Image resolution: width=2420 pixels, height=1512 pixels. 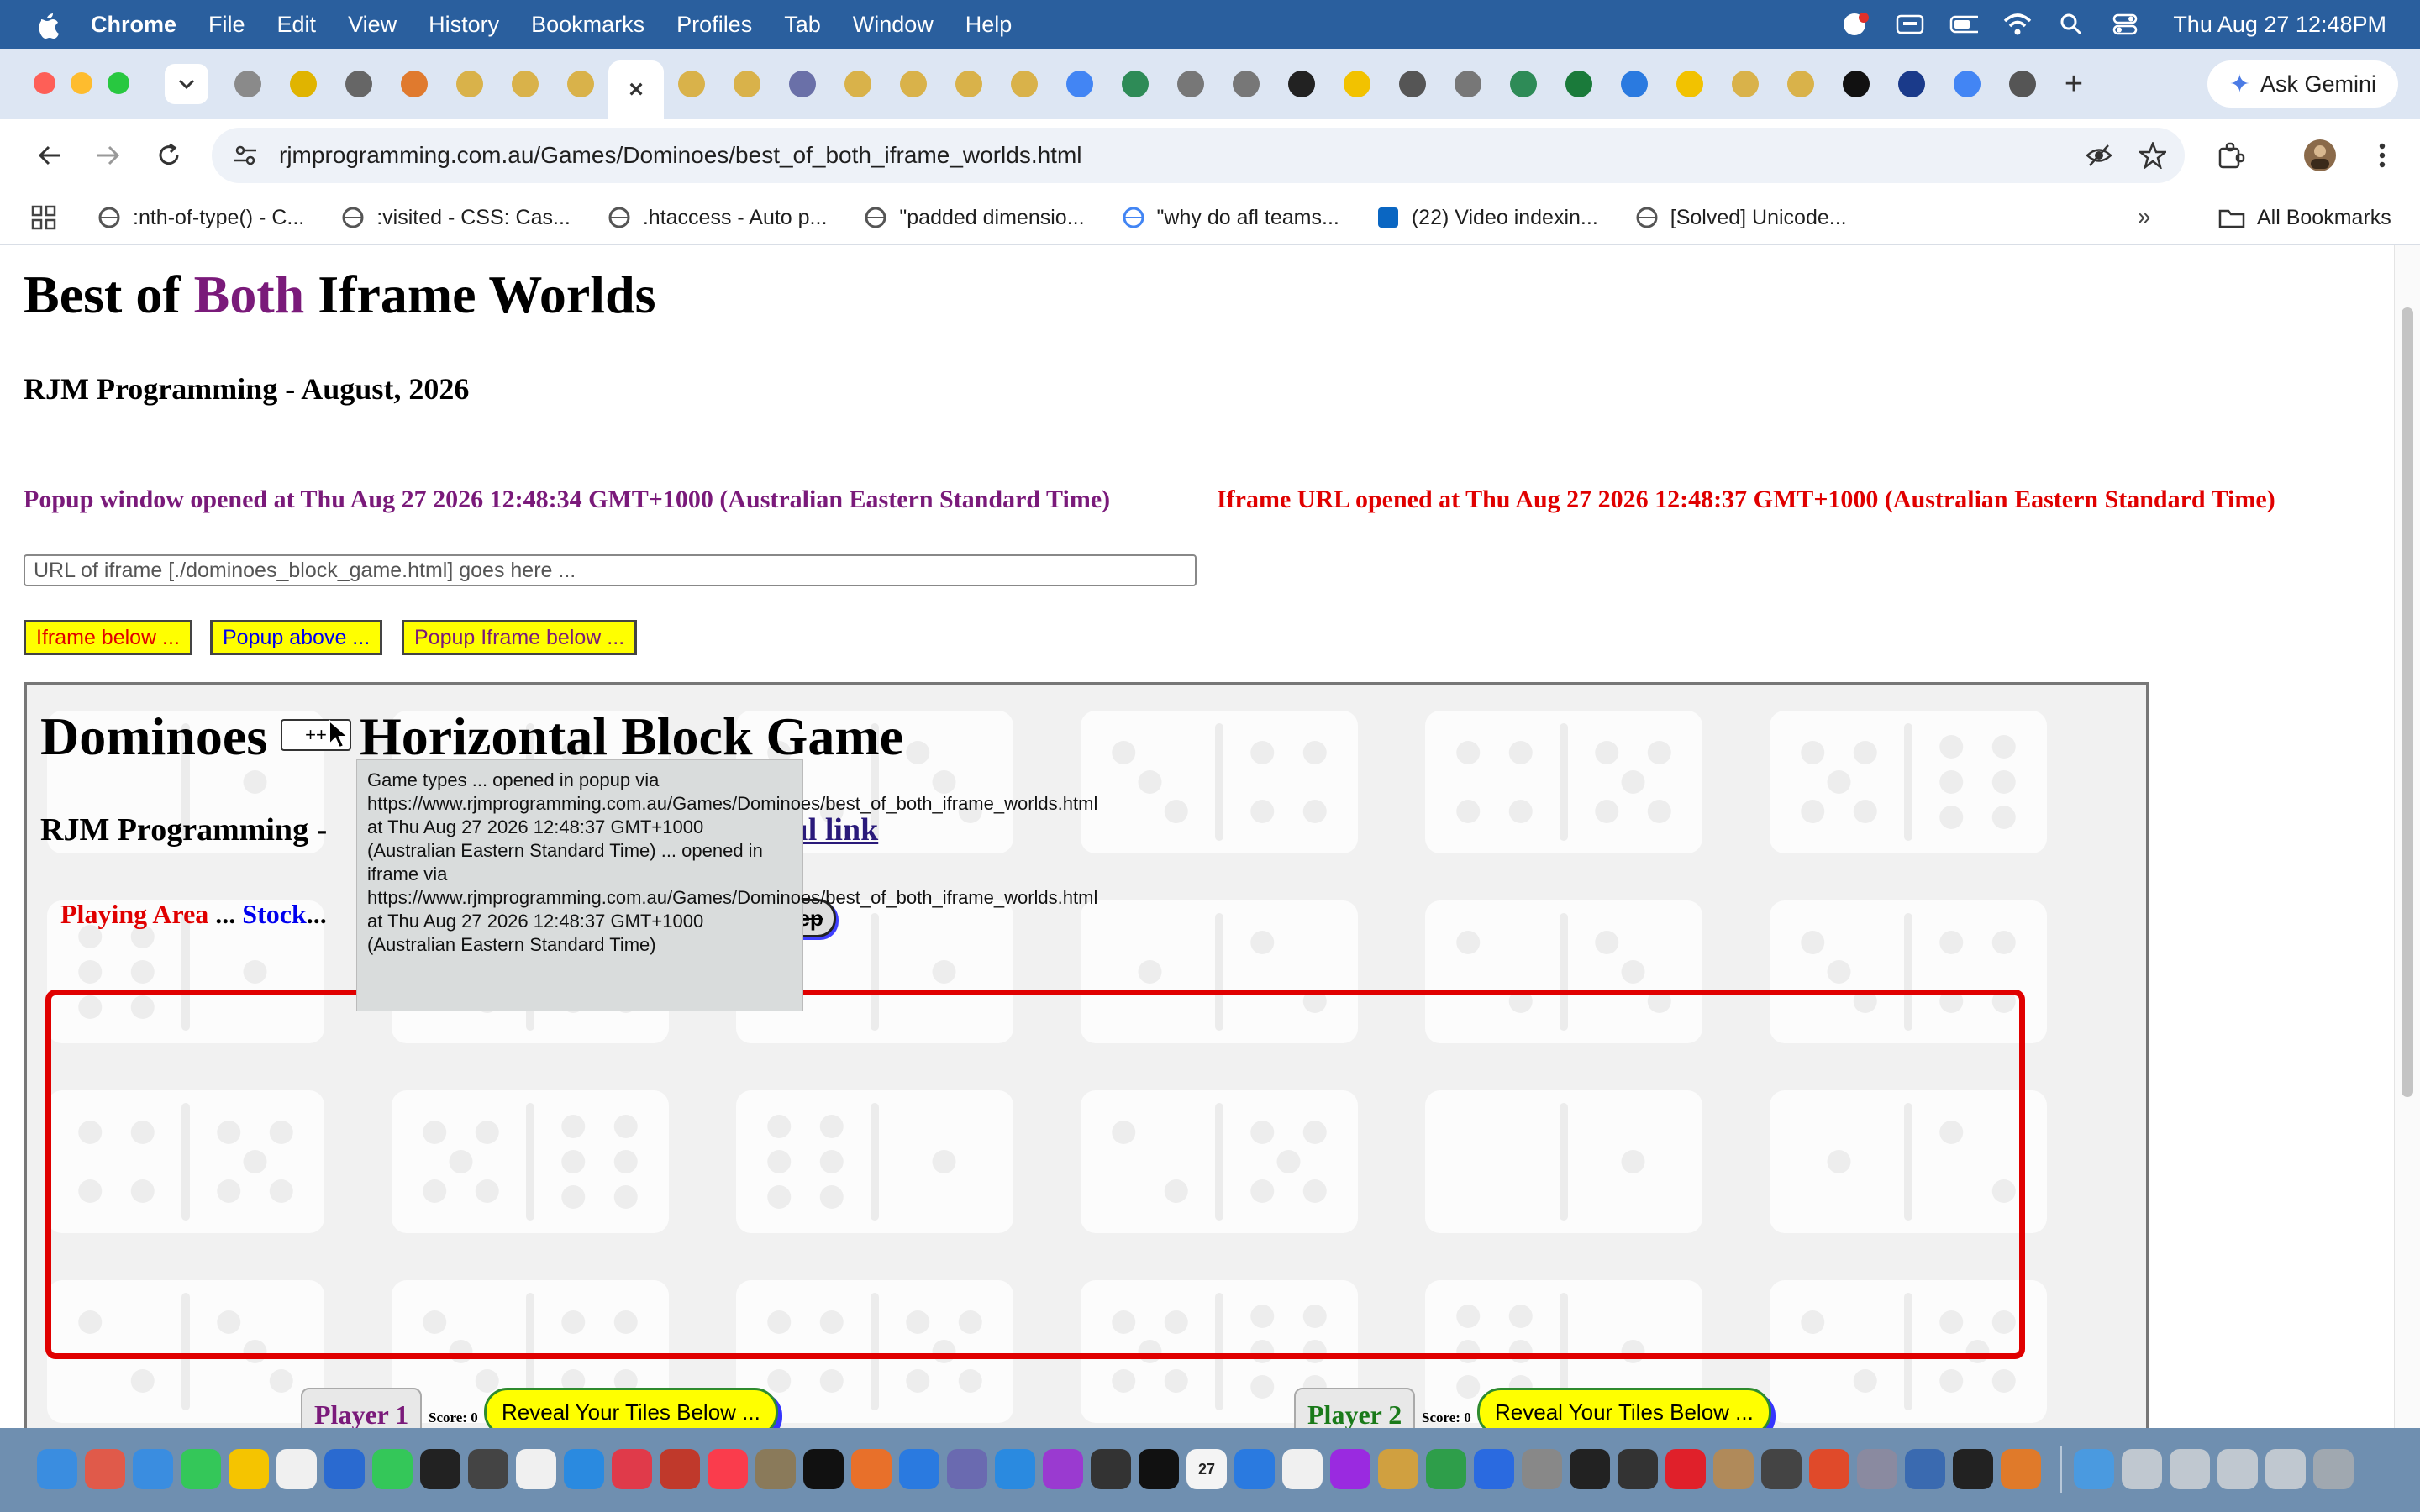 I want to click on player-2-button: Player 2, so click(x=1355, y=1408).